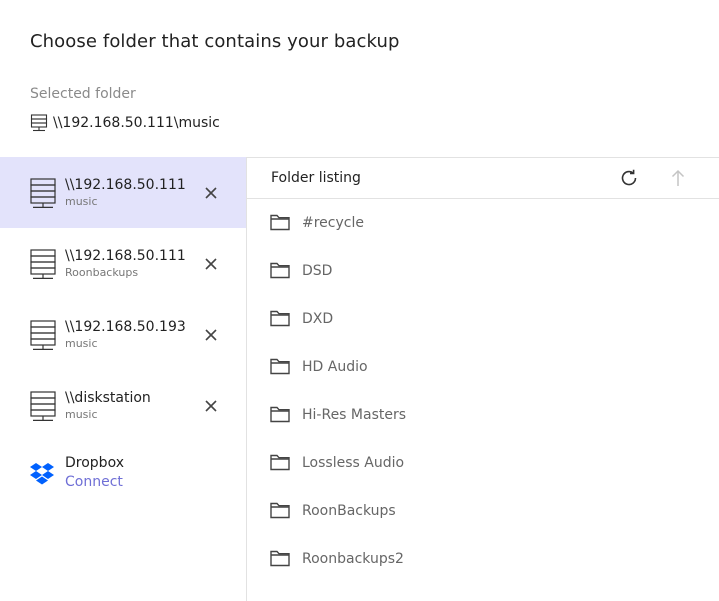  Describe the element at coordinates (678, 178) in the screenshot. I see `arrow-up-icon` at that location.